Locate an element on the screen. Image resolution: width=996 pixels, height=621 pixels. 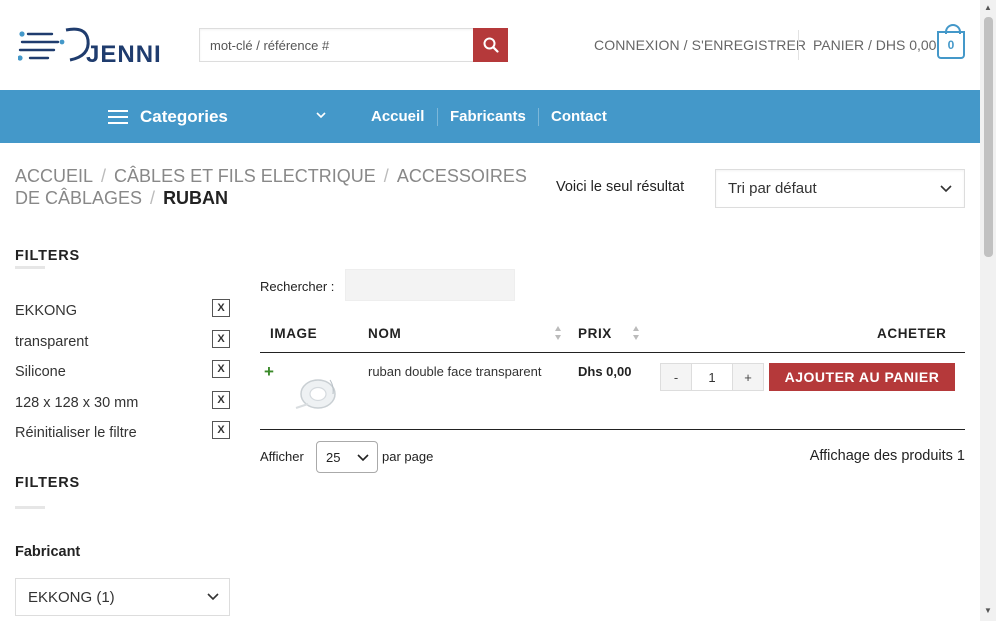
per-page-select: 25 is located at coordinates (347, 457).